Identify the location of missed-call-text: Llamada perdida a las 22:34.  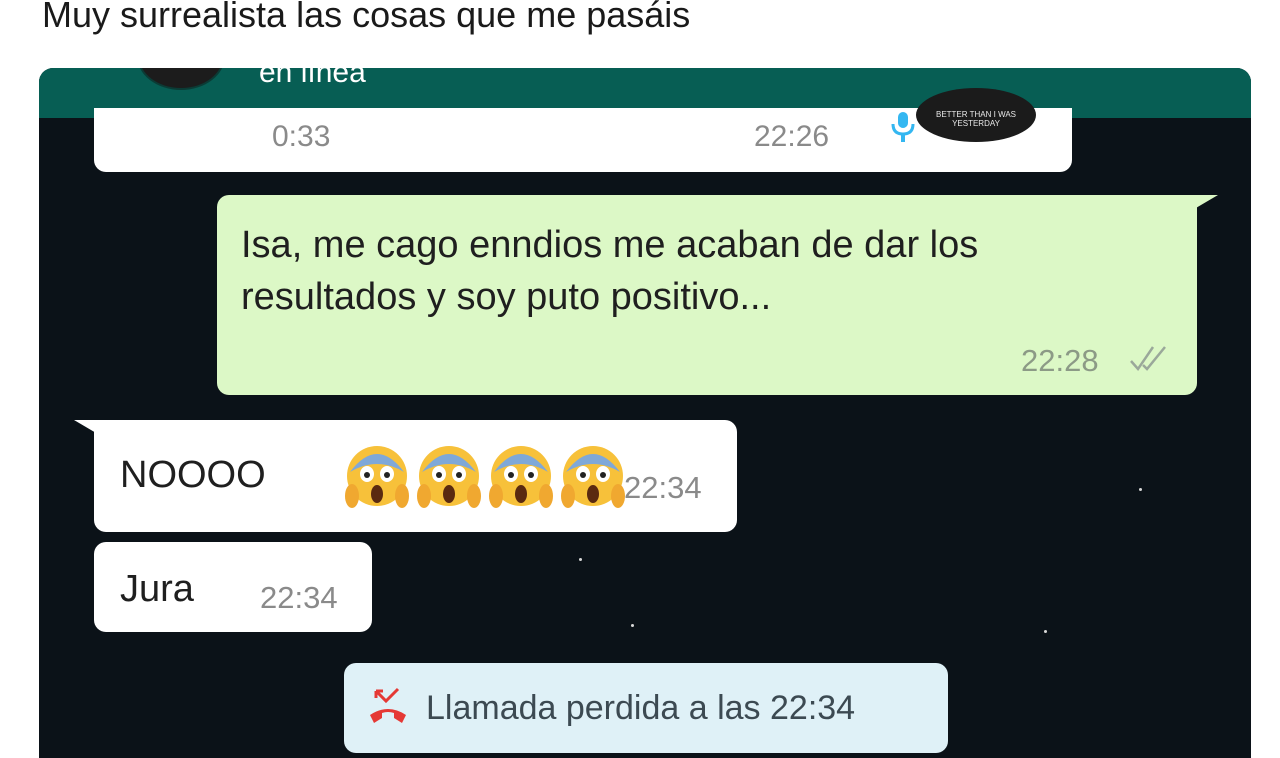
(641, 708).